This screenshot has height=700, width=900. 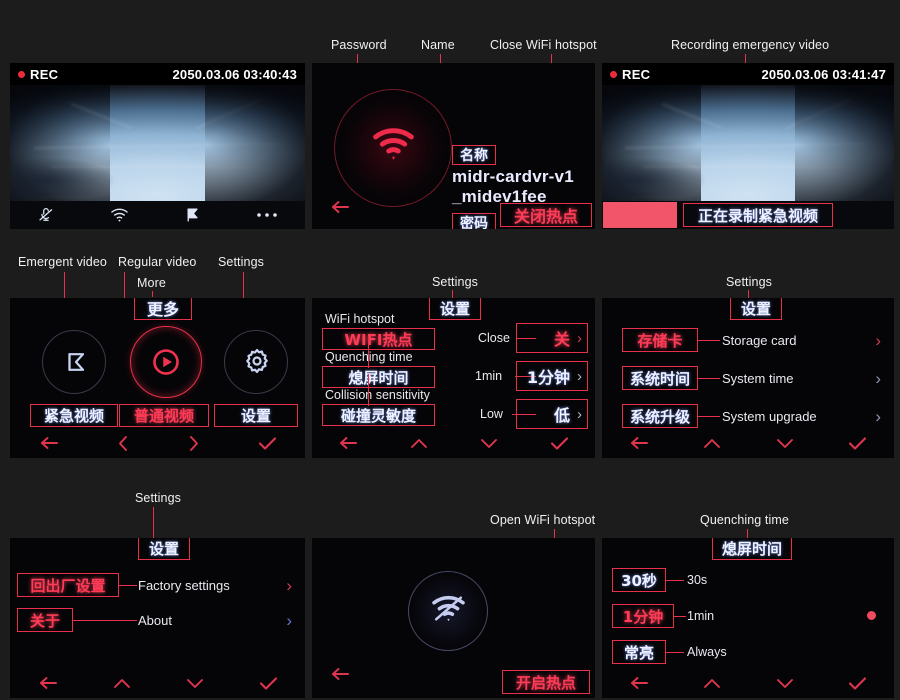 What do you see at coordinates (749, 282) in the screenshot?
I see `anno-settings-3: Settings` at bounding box center [749, 282].